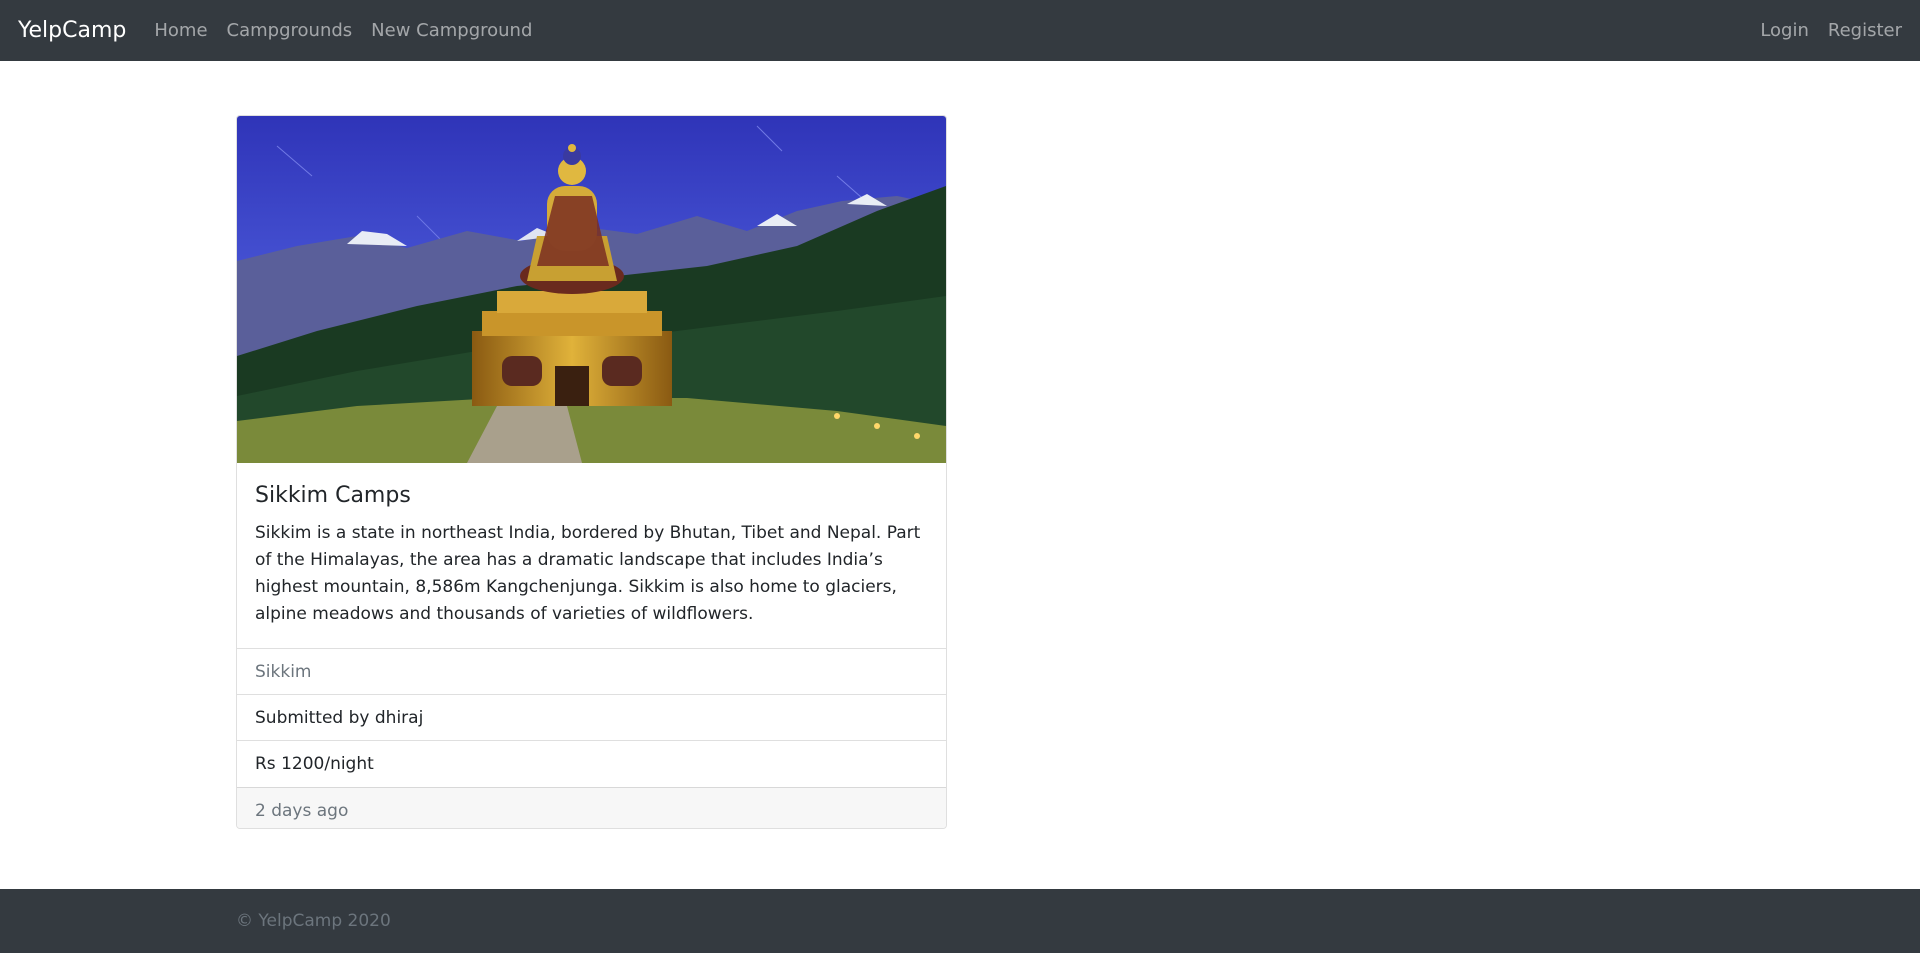 This screenshot has height=953, width=1920. I want to click on nav-link-login: Login, so click(1784, 30).